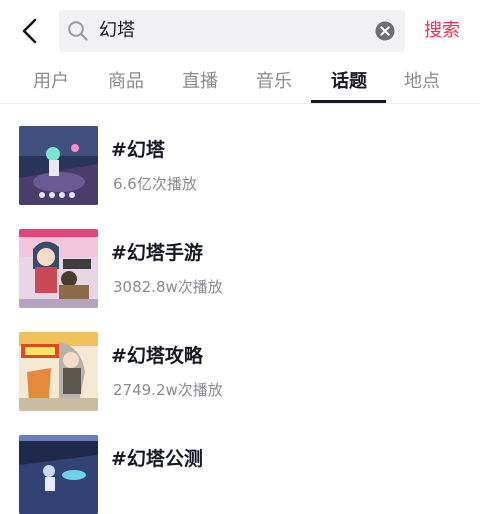 Image resolution: width=480 pixels, height=514 pixels. I want to click on tab-music: 音乐, so click(274, 82).